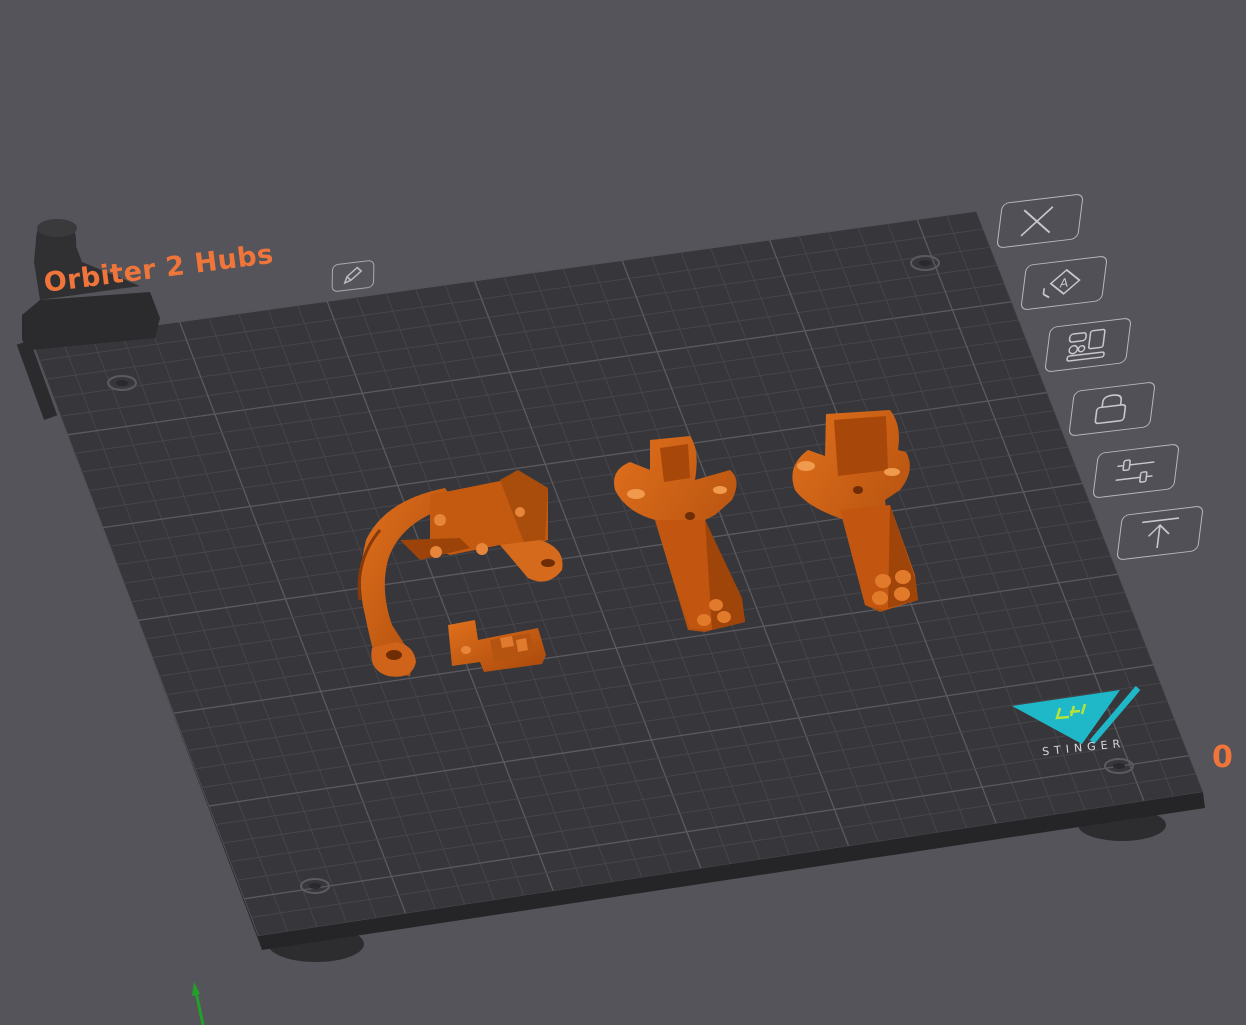 The image size is (1246, 1025). I want to click on svg-text: A, so click(1064, 283).